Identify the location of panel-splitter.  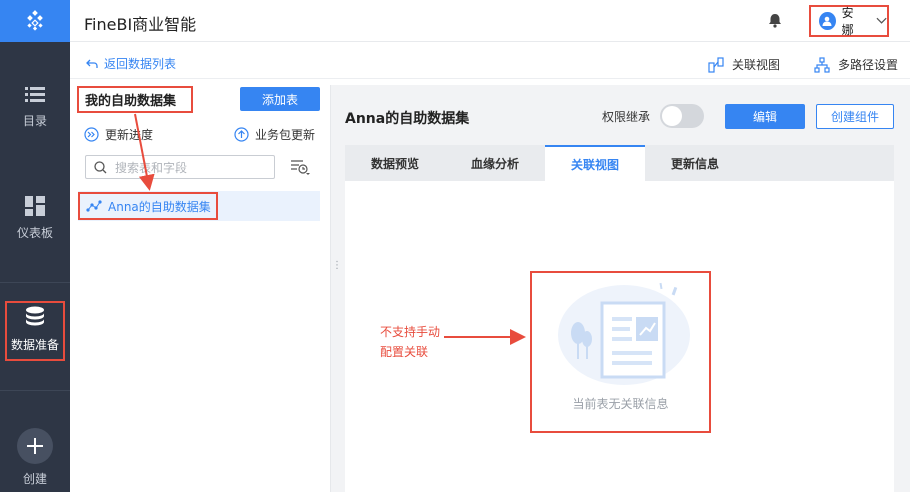
(330, 288).